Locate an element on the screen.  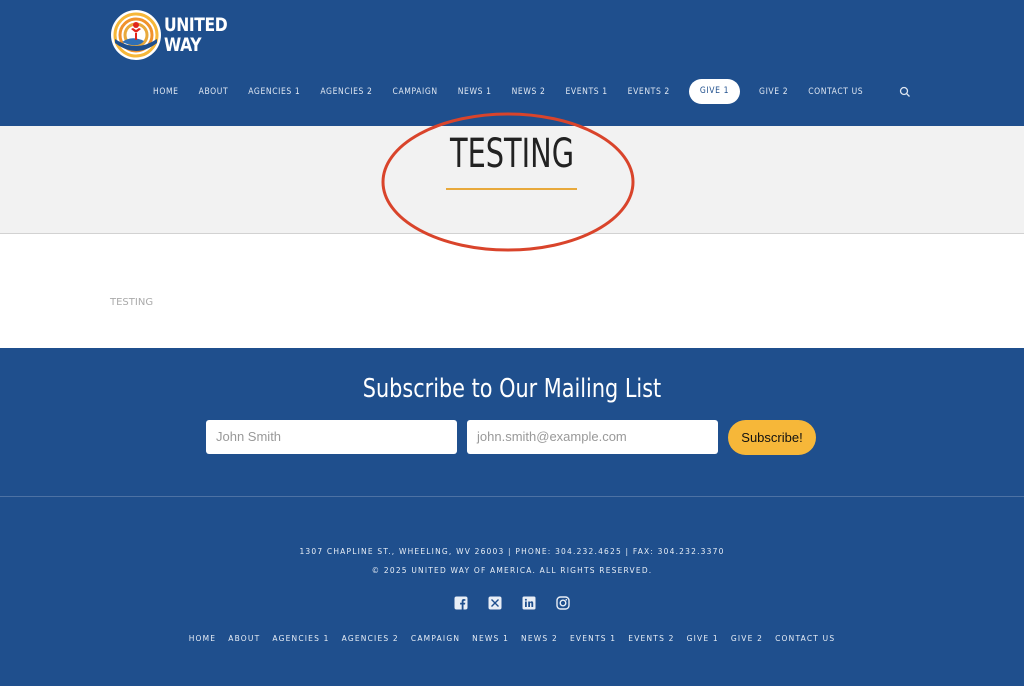
footer-nav-events-2: EVENTS 2 is located at coordinates (651, 638).